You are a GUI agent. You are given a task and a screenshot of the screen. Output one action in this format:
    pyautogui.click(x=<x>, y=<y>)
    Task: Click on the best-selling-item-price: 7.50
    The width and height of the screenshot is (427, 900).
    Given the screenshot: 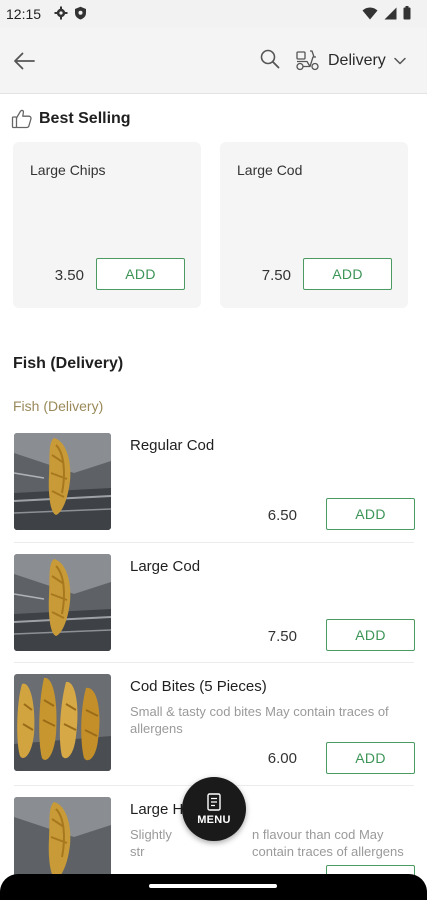 What is the action you would take?
    pyautogui.click(x=276, y=275)
    